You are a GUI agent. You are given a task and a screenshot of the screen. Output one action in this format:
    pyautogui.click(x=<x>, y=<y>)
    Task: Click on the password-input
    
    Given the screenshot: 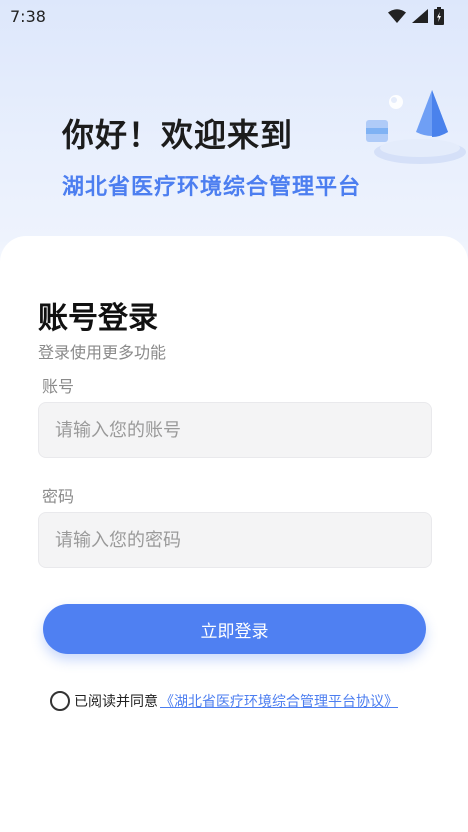 What is the action you would take?
    pyautogui.click(x=235, y=540)
    